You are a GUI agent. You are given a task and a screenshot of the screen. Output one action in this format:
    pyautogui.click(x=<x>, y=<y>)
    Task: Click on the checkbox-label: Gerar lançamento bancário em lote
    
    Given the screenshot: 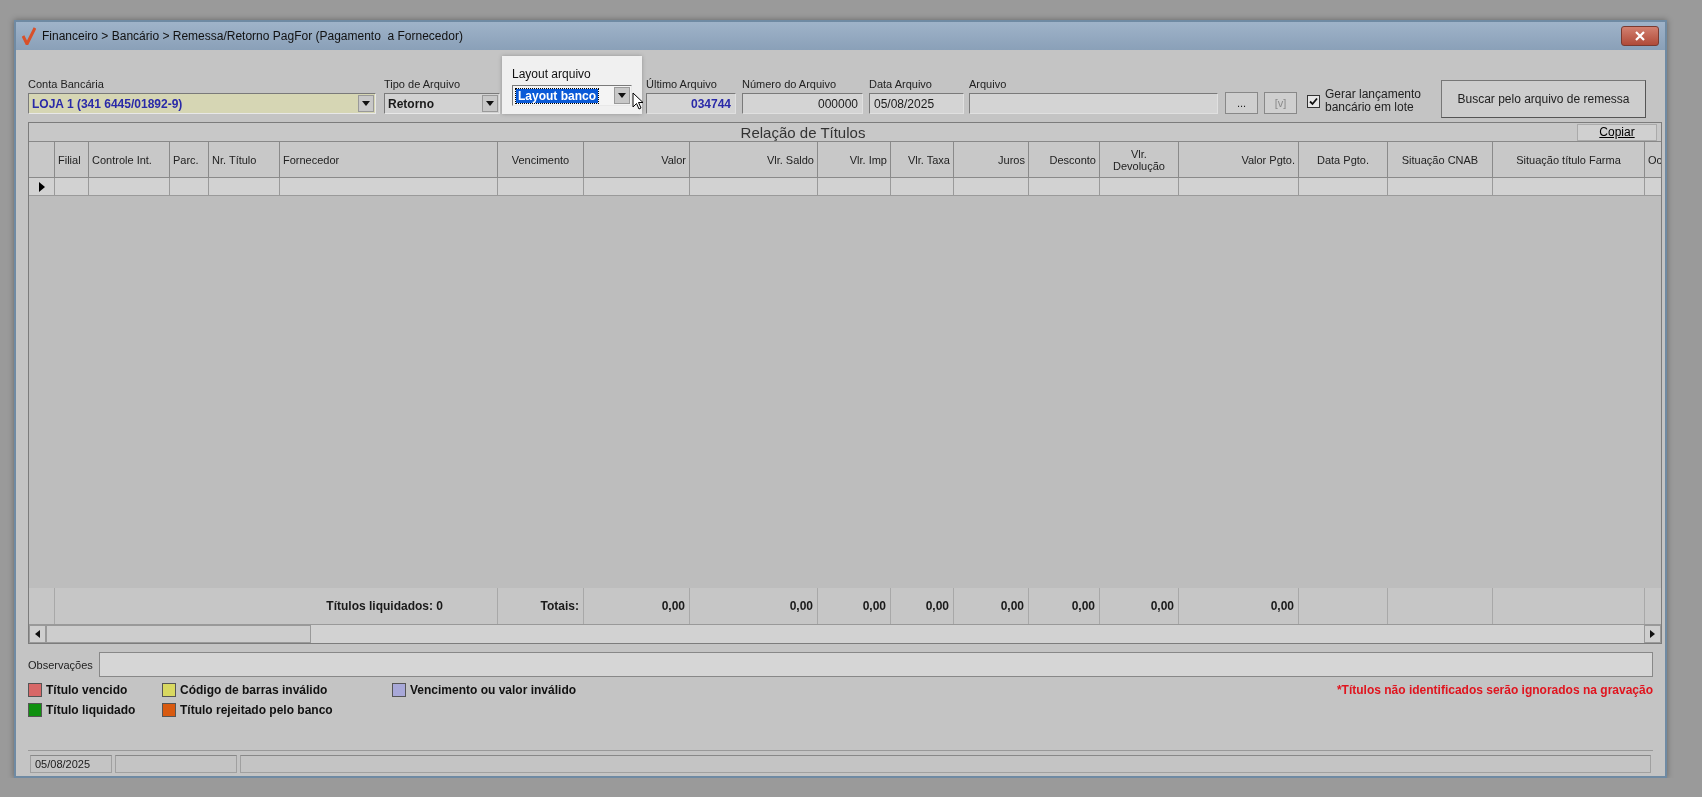 What is the action you would take?
    pyautogui.click(x=1374, y=101)
    